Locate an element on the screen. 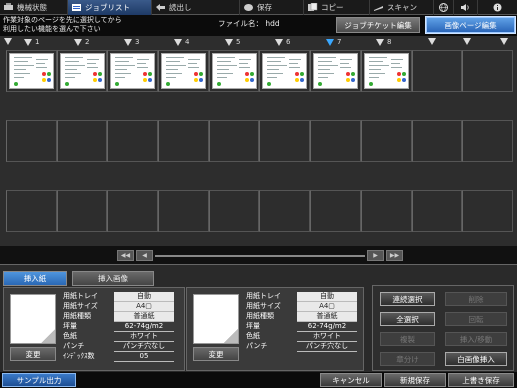 The width and height of the screenshot is (517, 388). page-marker: 1 is located at coordinates (31, 42).